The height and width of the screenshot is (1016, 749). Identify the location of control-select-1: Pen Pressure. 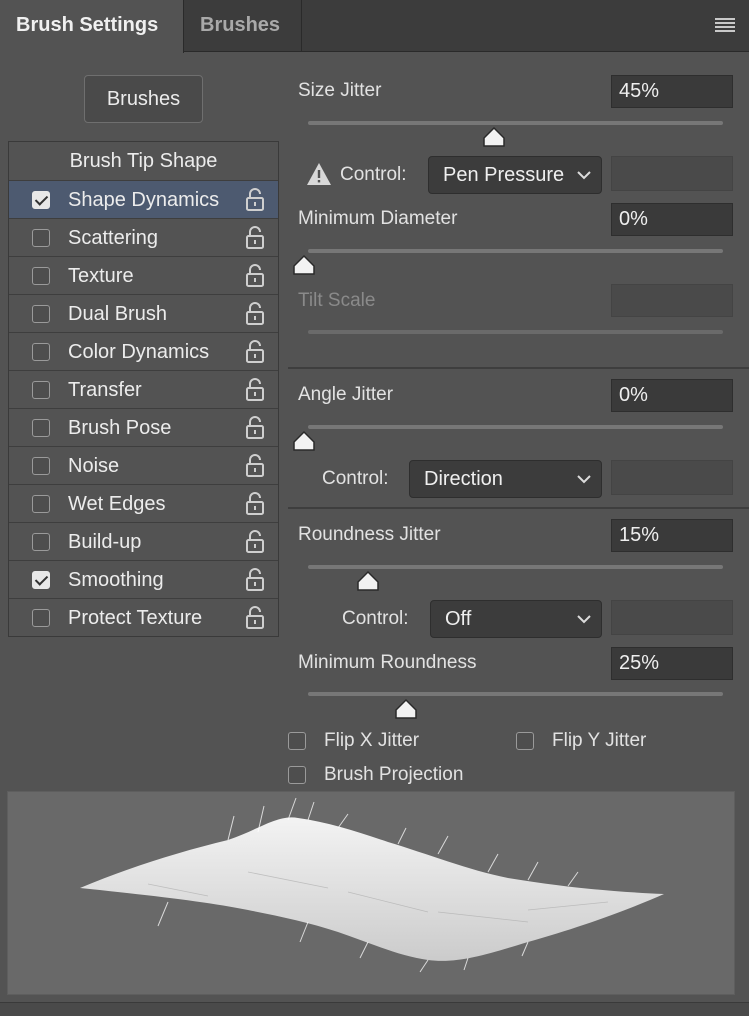
(515, 175).